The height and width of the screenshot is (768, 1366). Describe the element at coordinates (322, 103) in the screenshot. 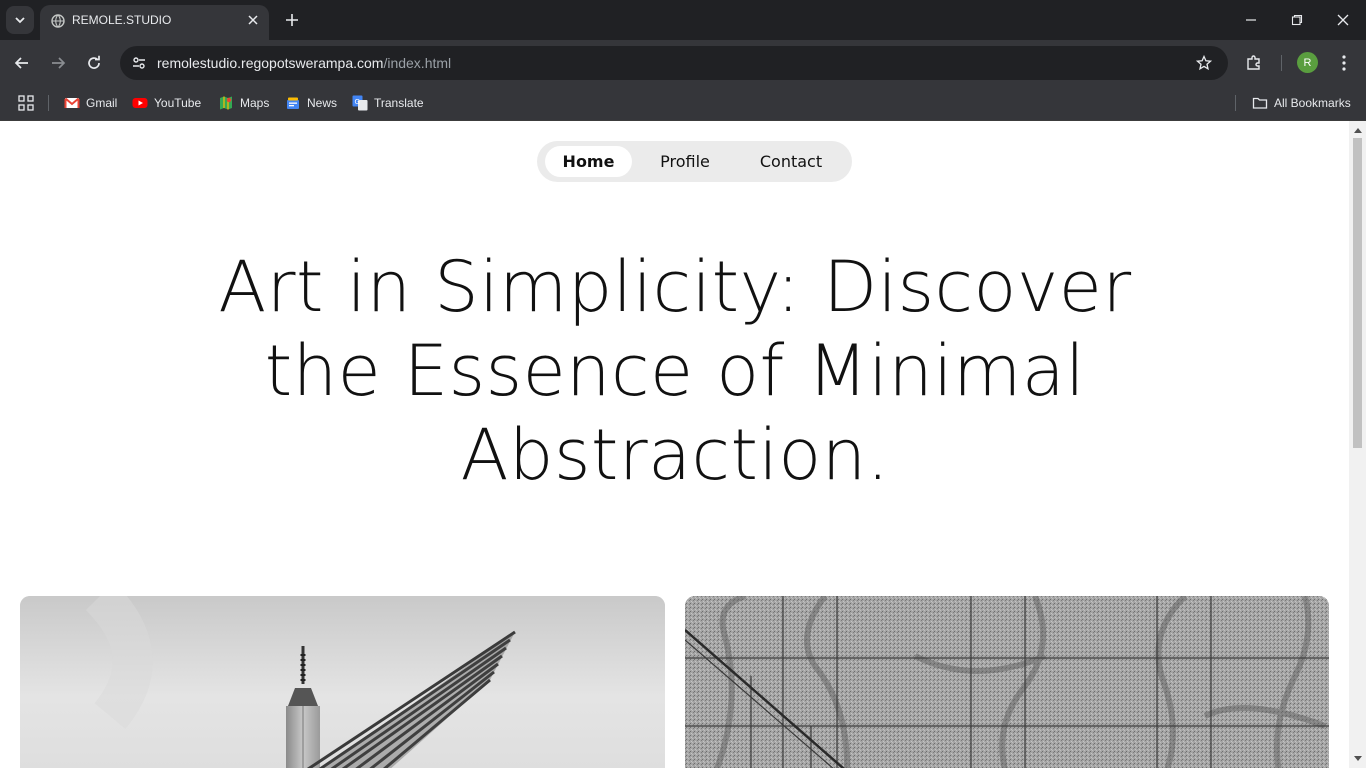

I see `bookmark-label: News` at that location.